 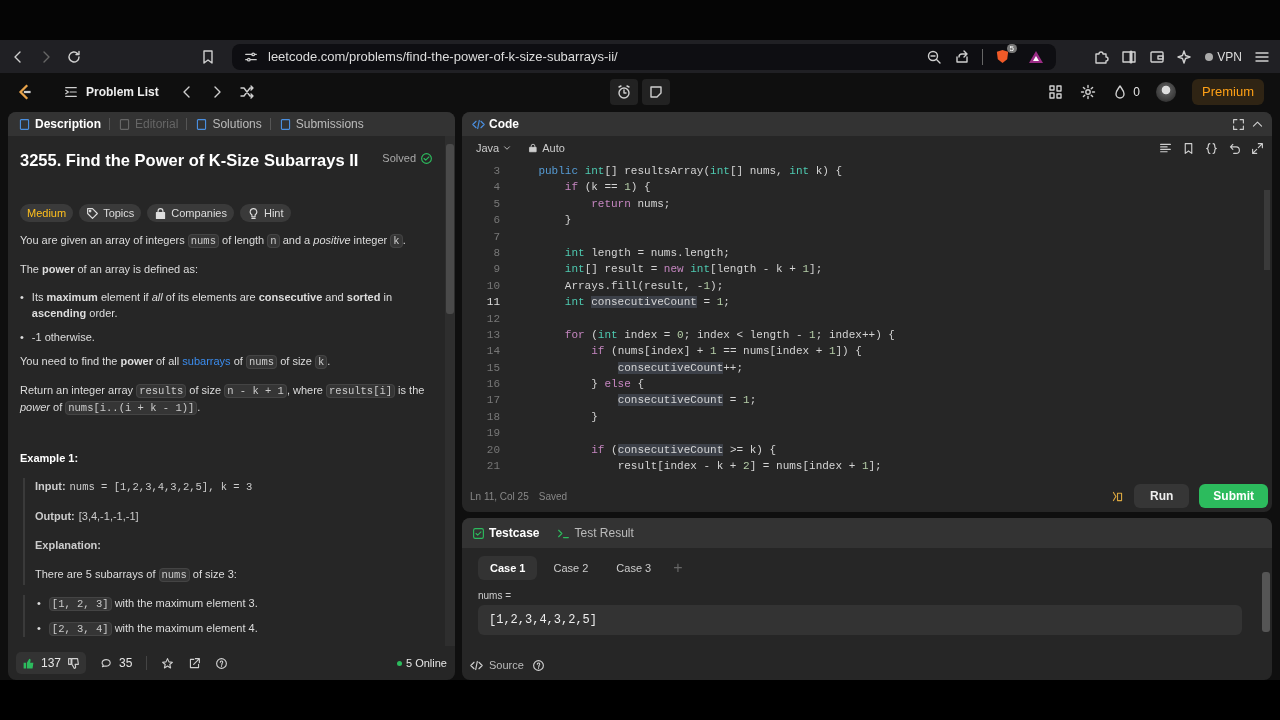 What do you see at coordinates (1165, 148) in the screenshot?
I see `format-icon` at bounding box center [1165, 148].